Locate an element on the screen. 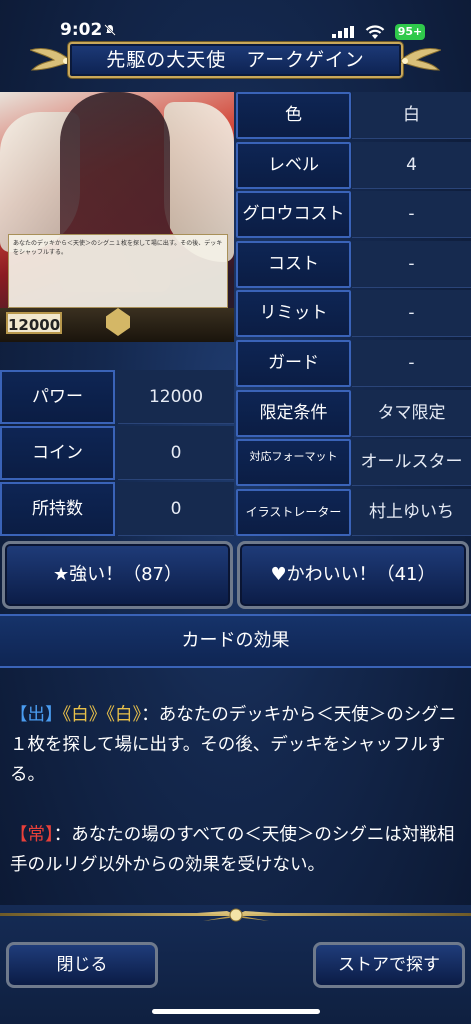 The image size is (471, 1024). effect-tag-constant: 【常】 is located at coordinates (32, 835).